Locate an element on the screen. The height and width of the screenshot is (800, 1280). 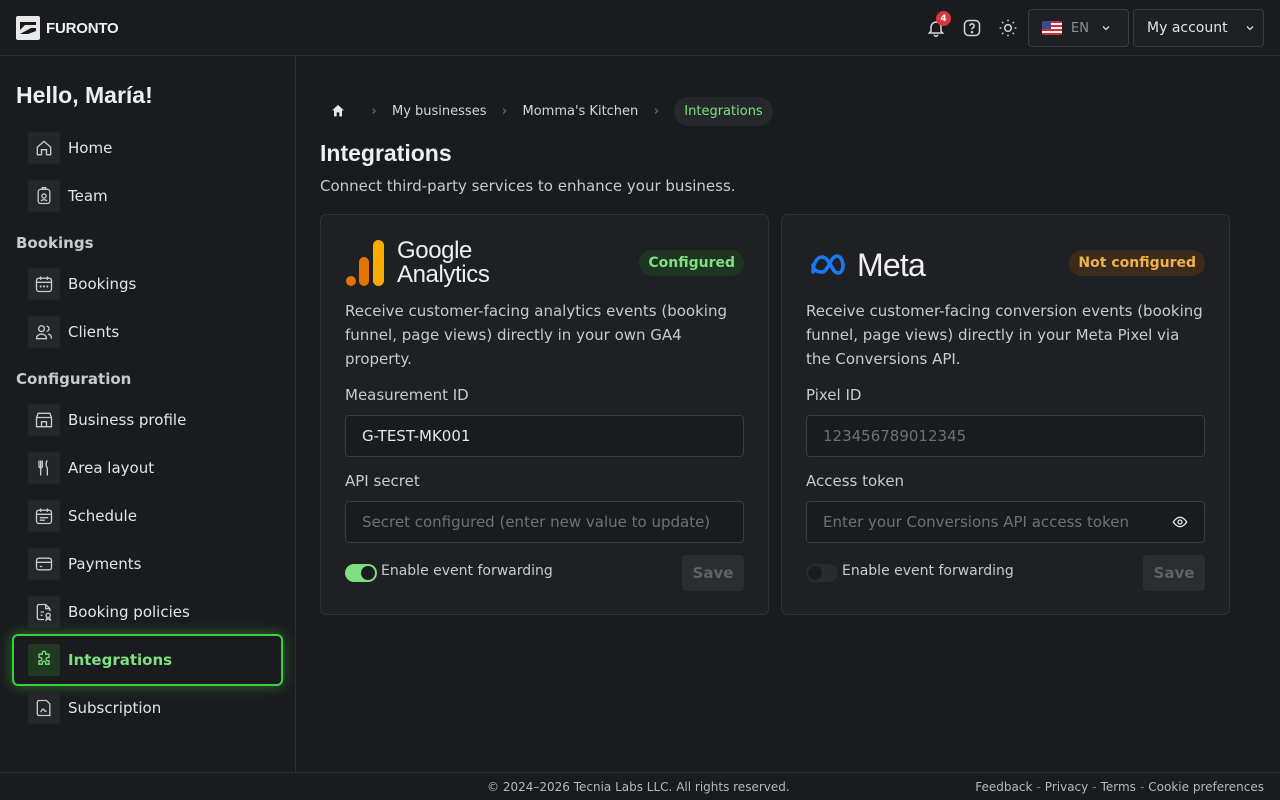
greeting: Hello, María! is located at coordinates (84, 95).